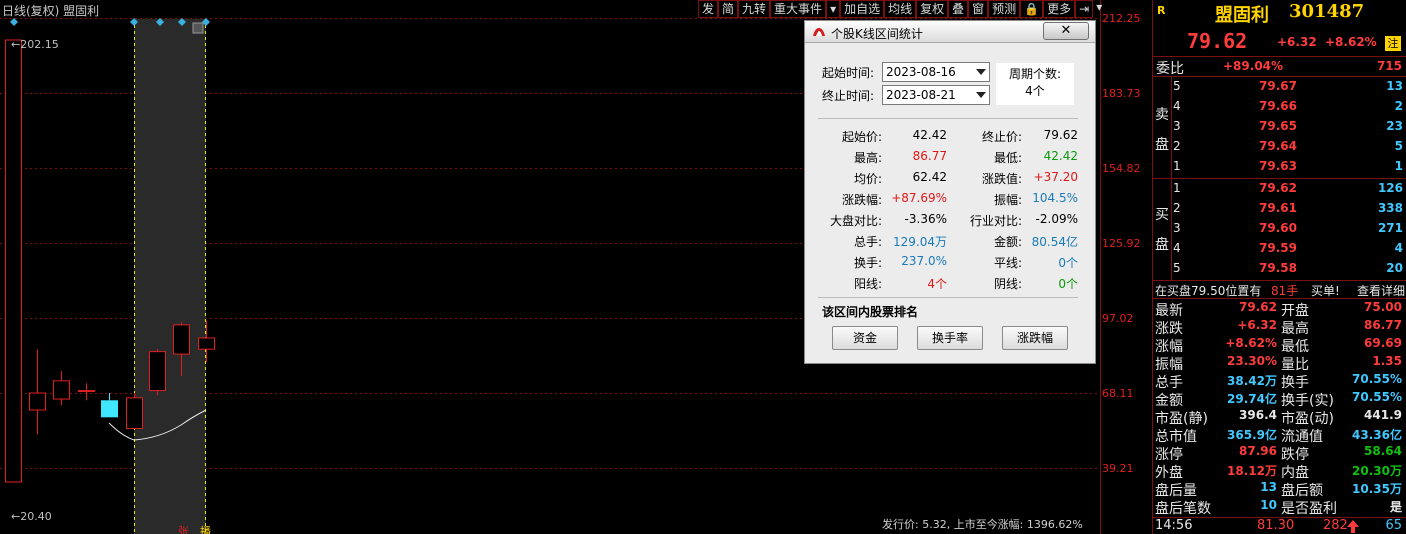 The width and height of the screenshot is (1406, 534). What do you see at coordinates (1032, 9) in the screenshot?
I see `lock-icon: 🔒` at bounding box center [1032, 9].